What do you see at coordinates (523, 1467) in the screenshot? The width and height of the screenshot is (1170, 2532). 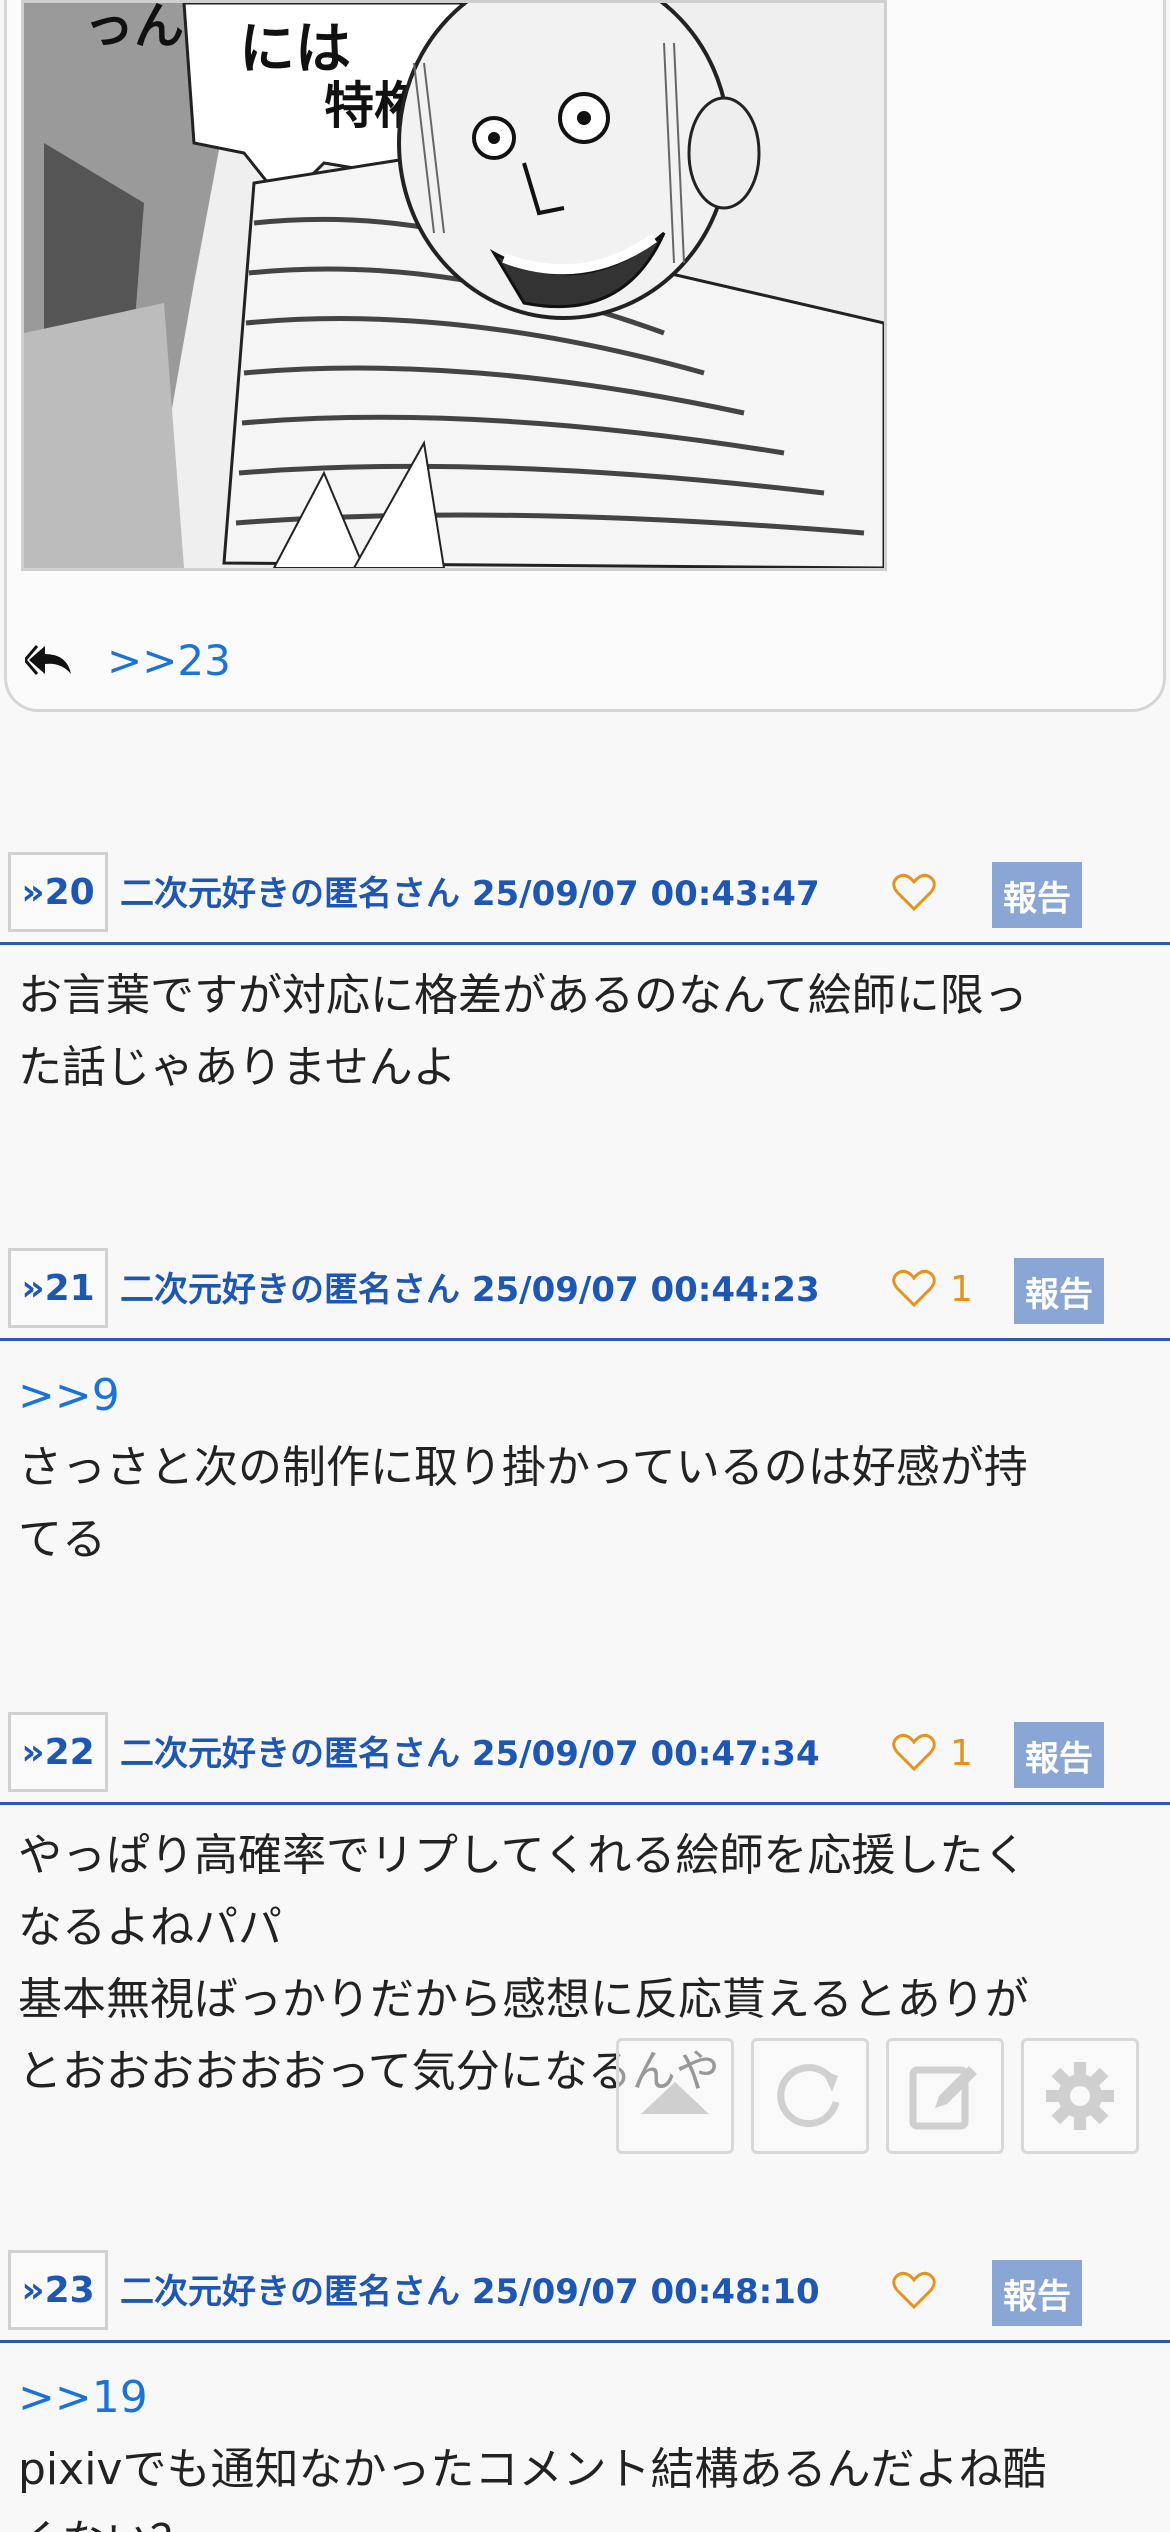 I see `post-body-line: さっさと次の制作に取り掛かっているのは好感が持` at bounding box center [523, 1467].